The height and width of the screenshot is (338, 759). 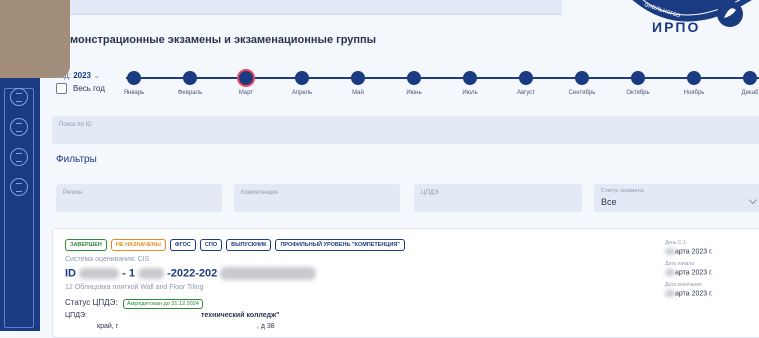 I want to click on month-label: Май, so click(x=358, y=93).